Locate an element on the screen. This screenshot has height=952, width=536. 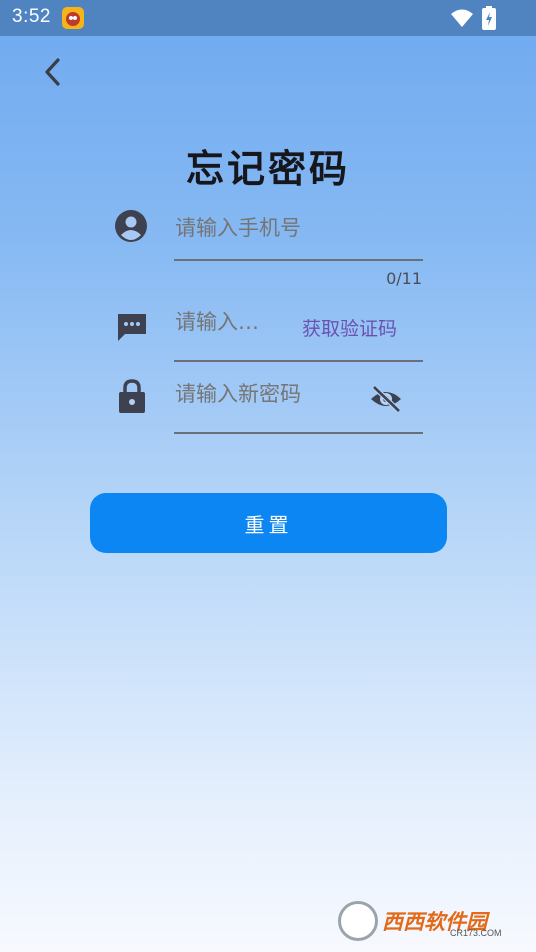
watermark-logo-icon is located at coordinates (358, 921).